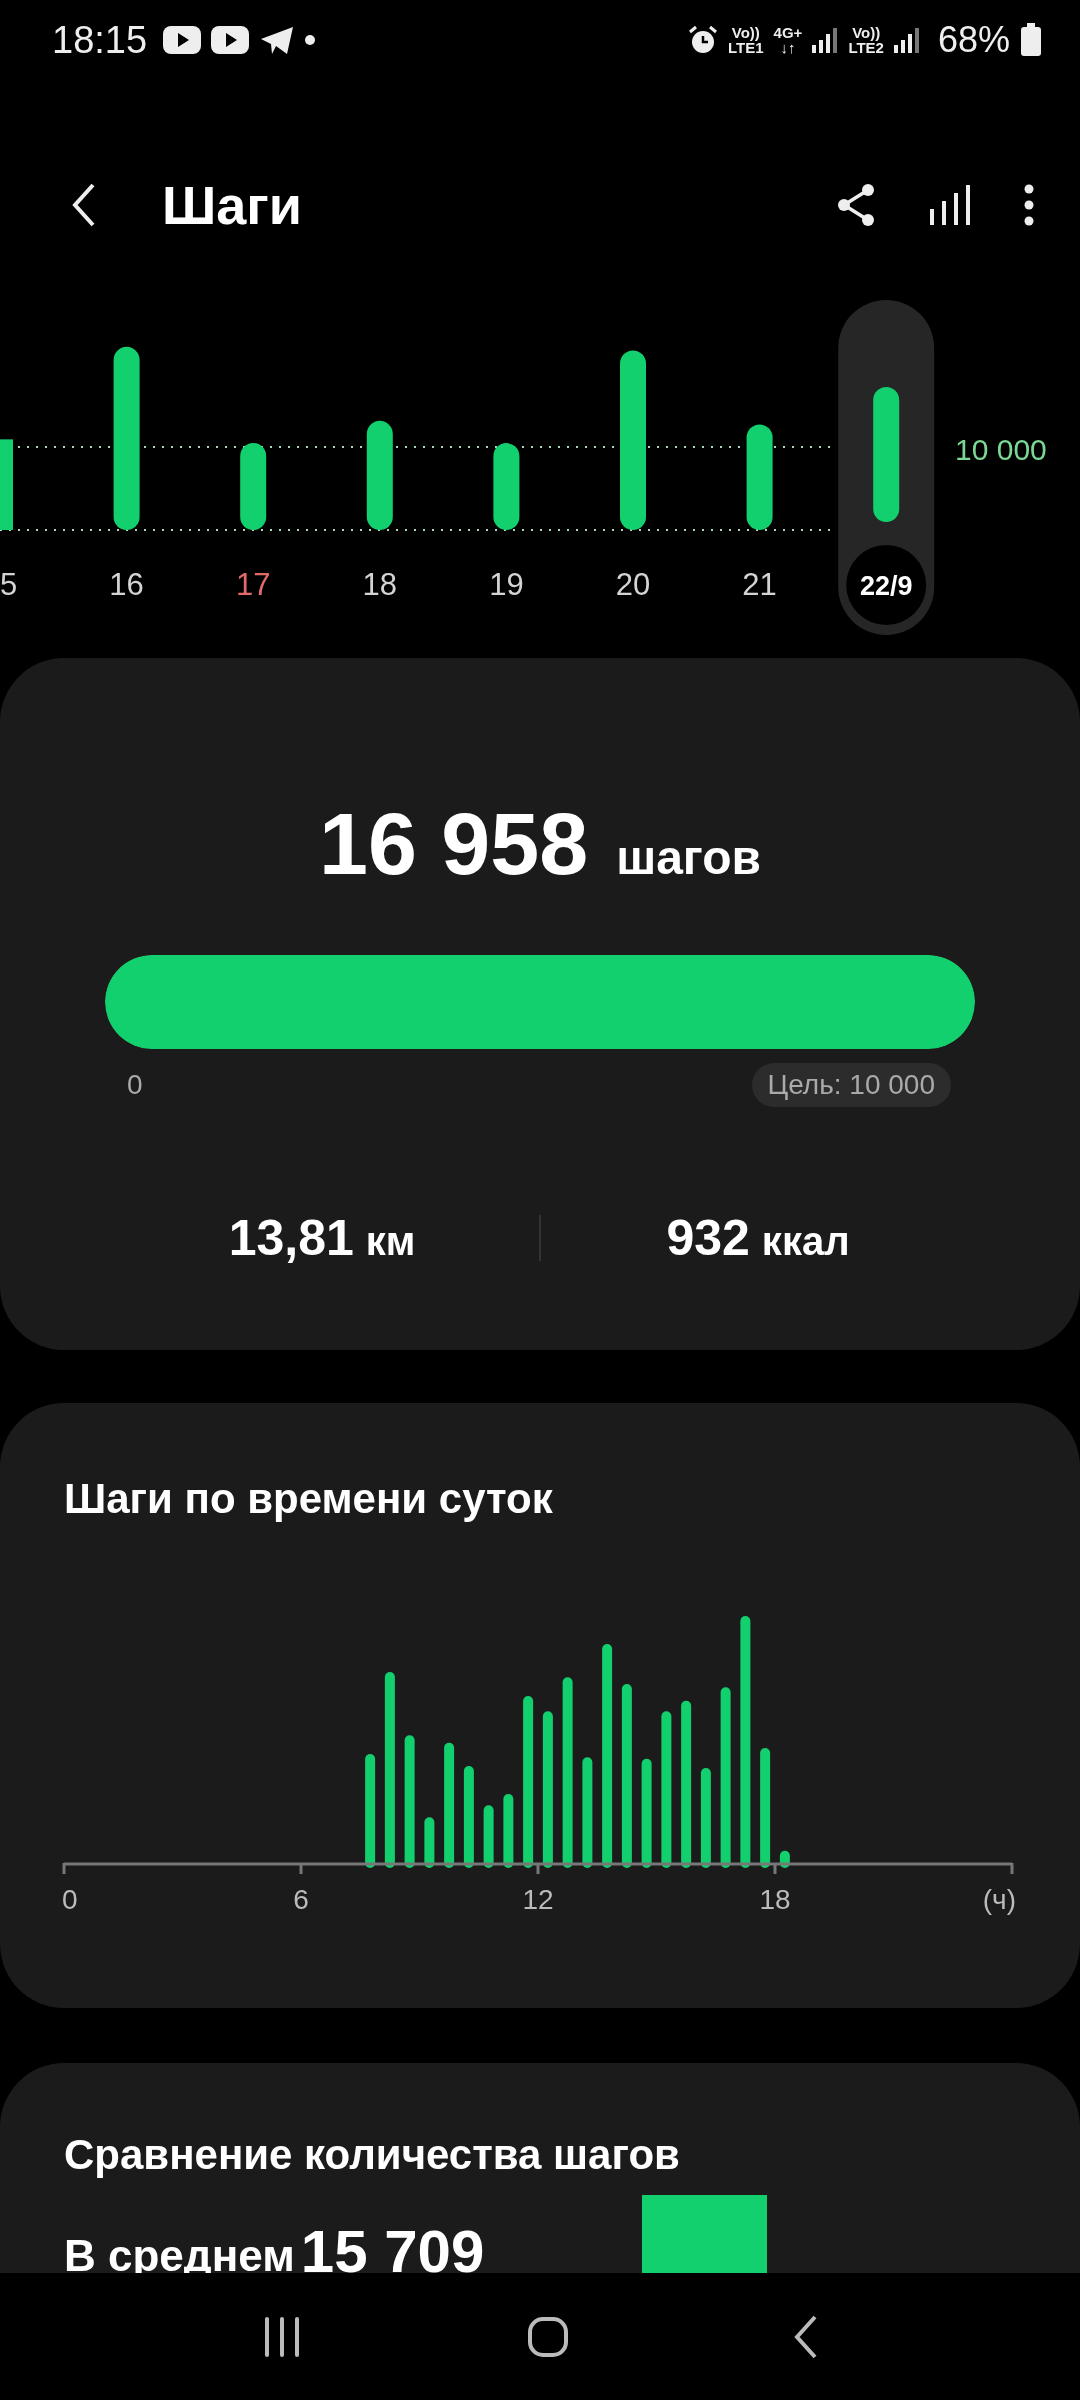 The width and height of the screenshot is (1080, 2400). I want to click on scale-start-label: 0, so click(135, 1085).